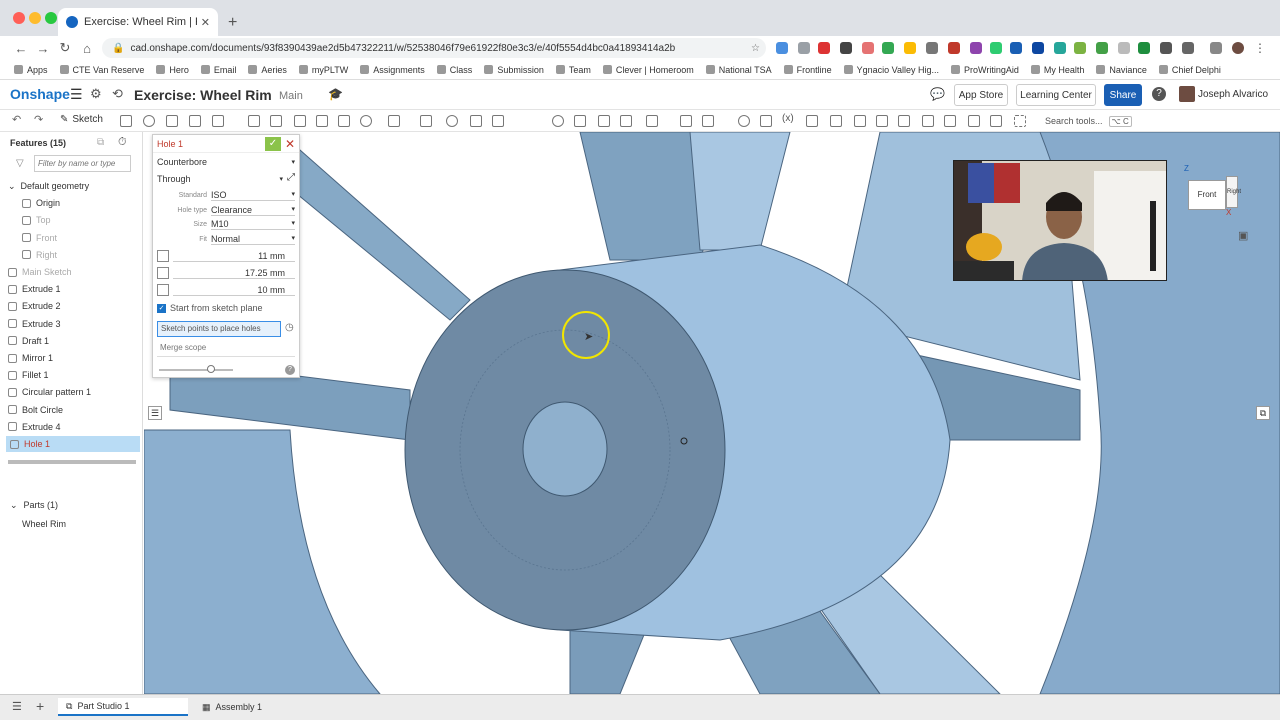 The height and width of the screenshot is (720, 1280). I want to click on start-from-sketch-checkbox-row: ✓ Start from sketch plane, so click(226, 308).